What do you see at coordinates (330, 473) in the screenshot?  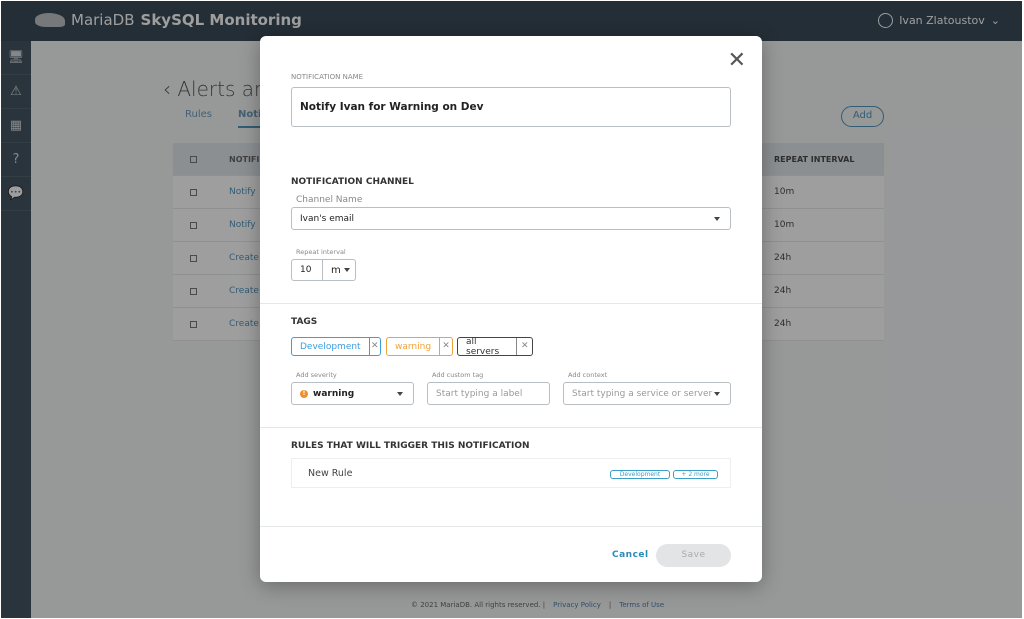 I see `rule-name: New Rule` at bounding box center [330, 473].